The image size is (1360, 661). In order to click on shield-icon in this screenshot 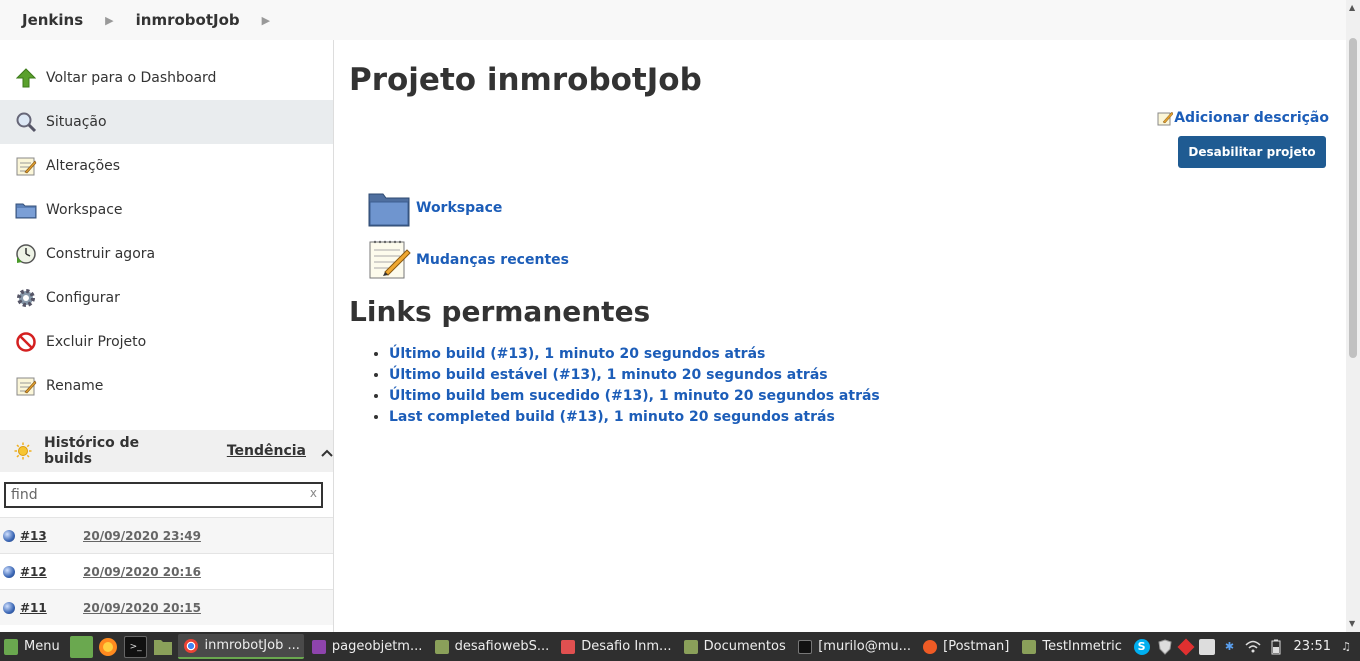, I will do `click(1165, 646)`.